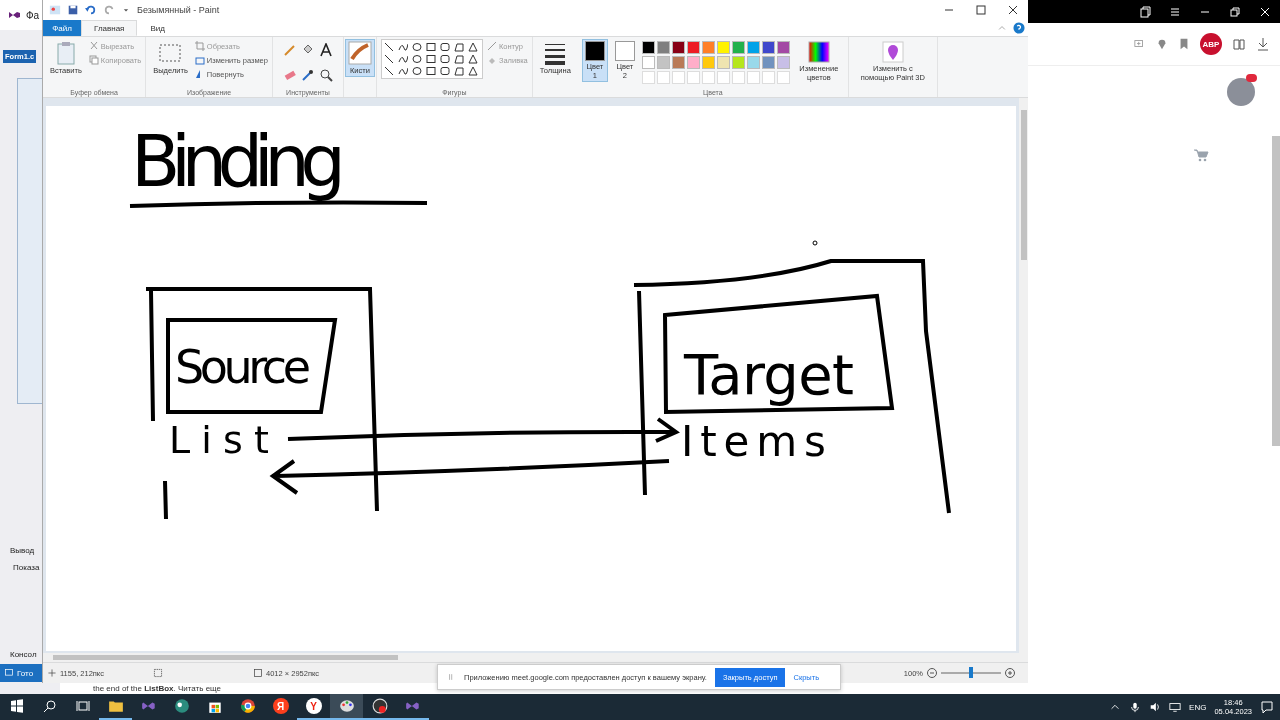 The image size is (1280, 720). Describe the element at coordinates (26, 567) in the screenshot. I see `panel-tab: Показа` at that location.